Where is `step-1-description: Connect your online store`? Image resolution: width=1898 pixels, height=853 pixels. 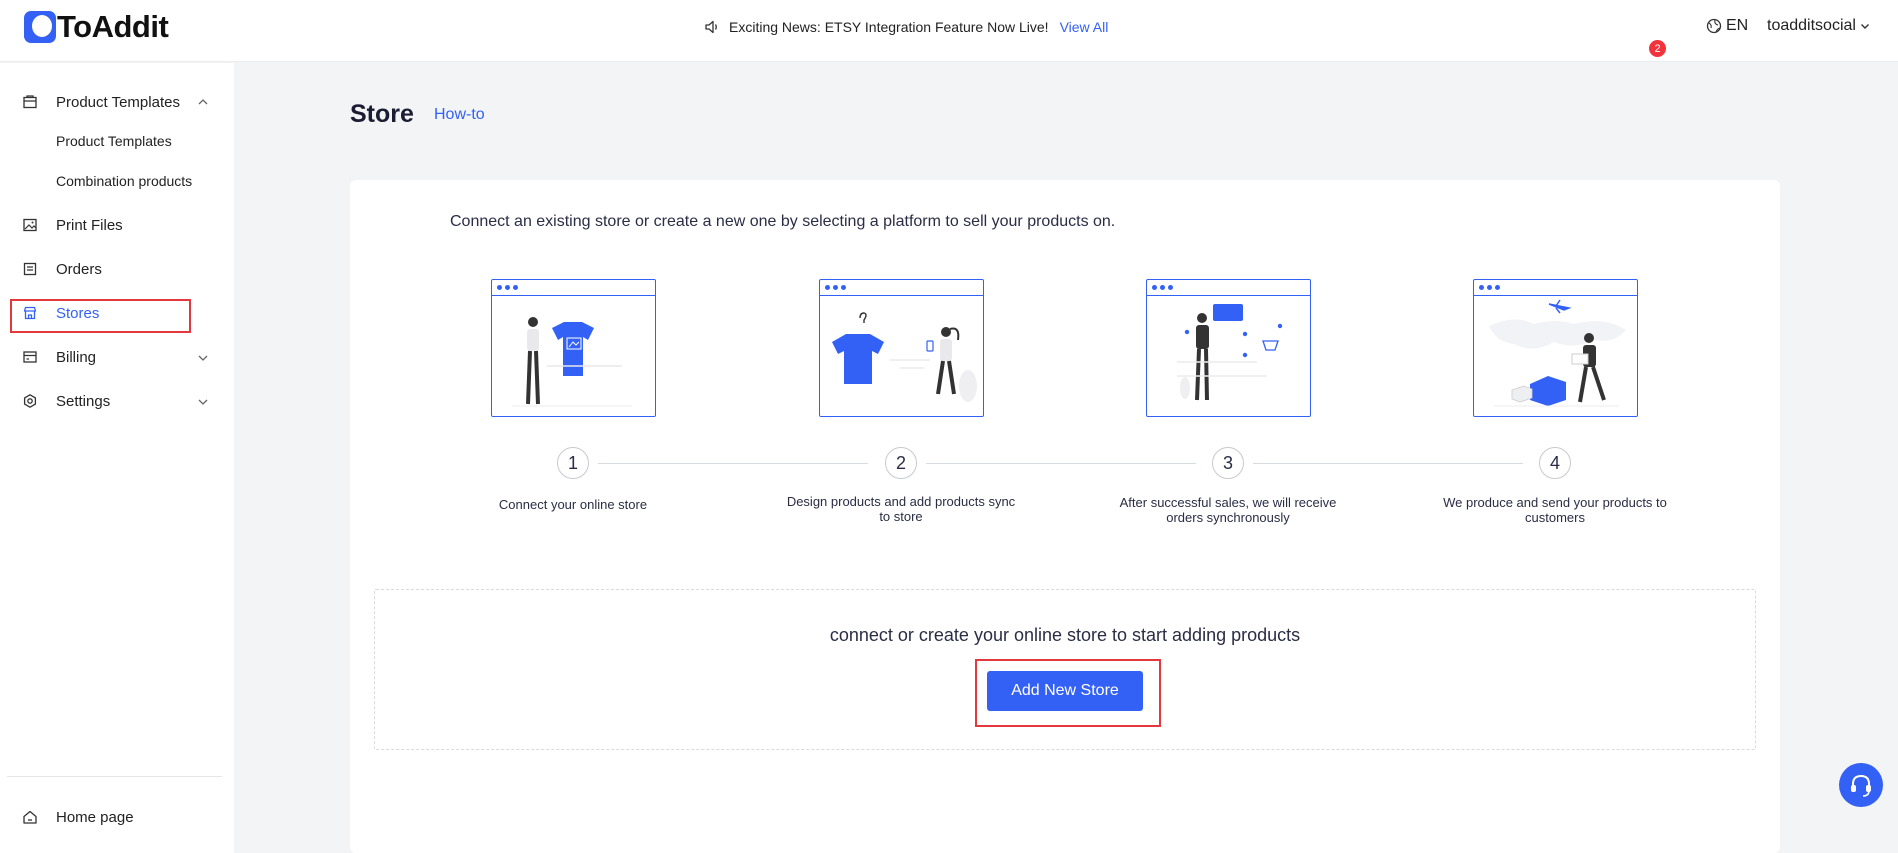
step-1-description: Connect your online store is located at coordinates (573, 504).